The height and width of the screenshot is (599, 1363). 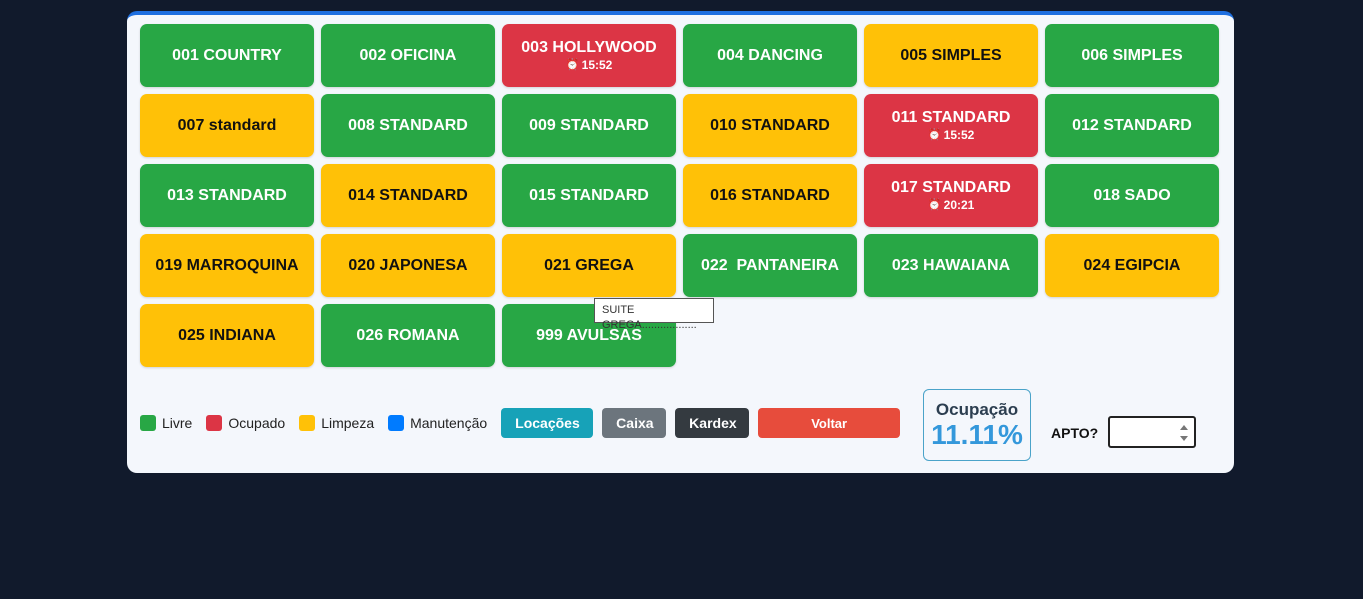 I want to click on room-label: 006 SIMPLES, so click(x=1132, y=55).